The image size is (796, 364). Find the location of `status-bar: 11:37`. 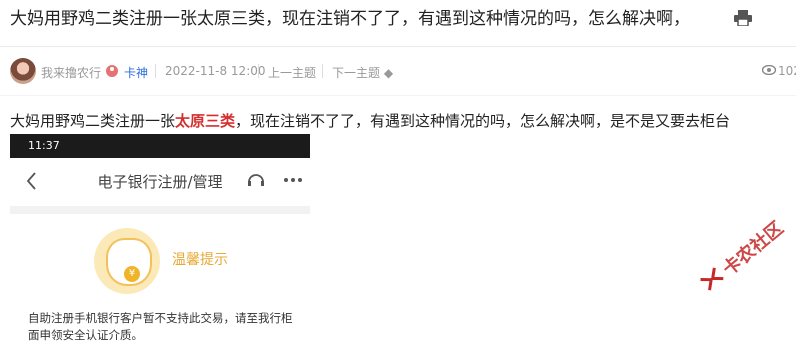

status-bar: 11:37 is located at coordinates (160, 146).